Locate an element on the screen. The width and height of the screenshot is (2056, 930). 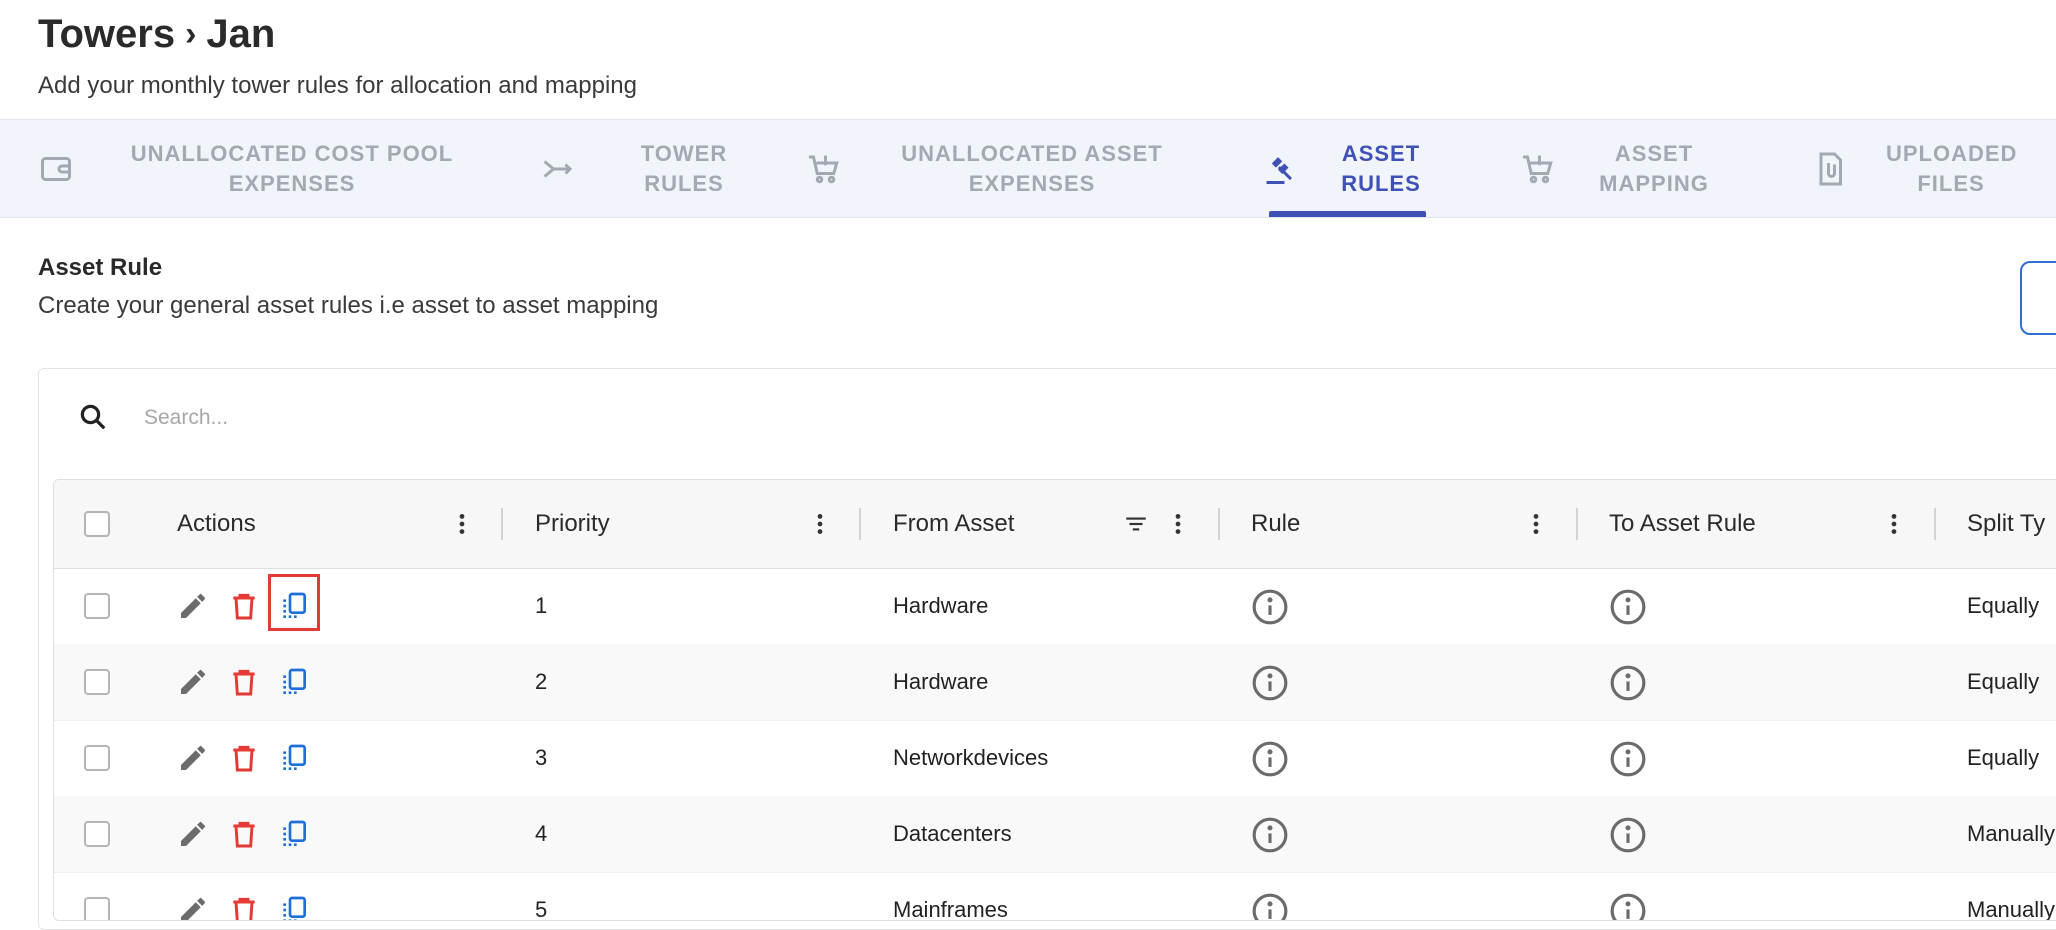
page-title: Towers › Jan is located at coordinates (156, 34).